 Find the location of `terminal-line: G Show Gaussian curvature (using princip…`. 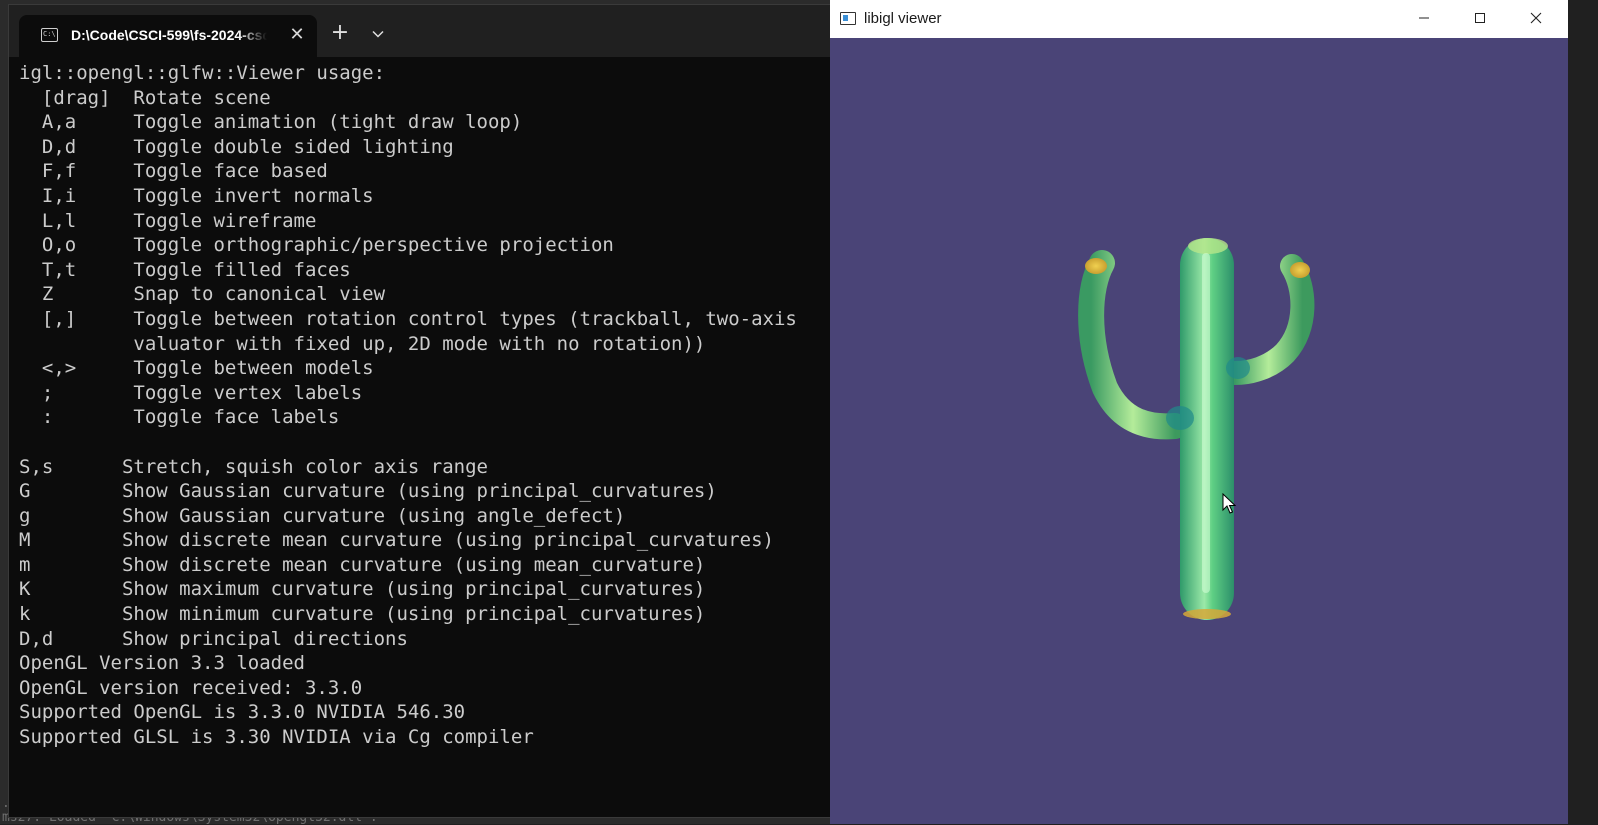

terminal-line: G Show Gaussian curvature (using princip… is located at coordinates (368, 491).